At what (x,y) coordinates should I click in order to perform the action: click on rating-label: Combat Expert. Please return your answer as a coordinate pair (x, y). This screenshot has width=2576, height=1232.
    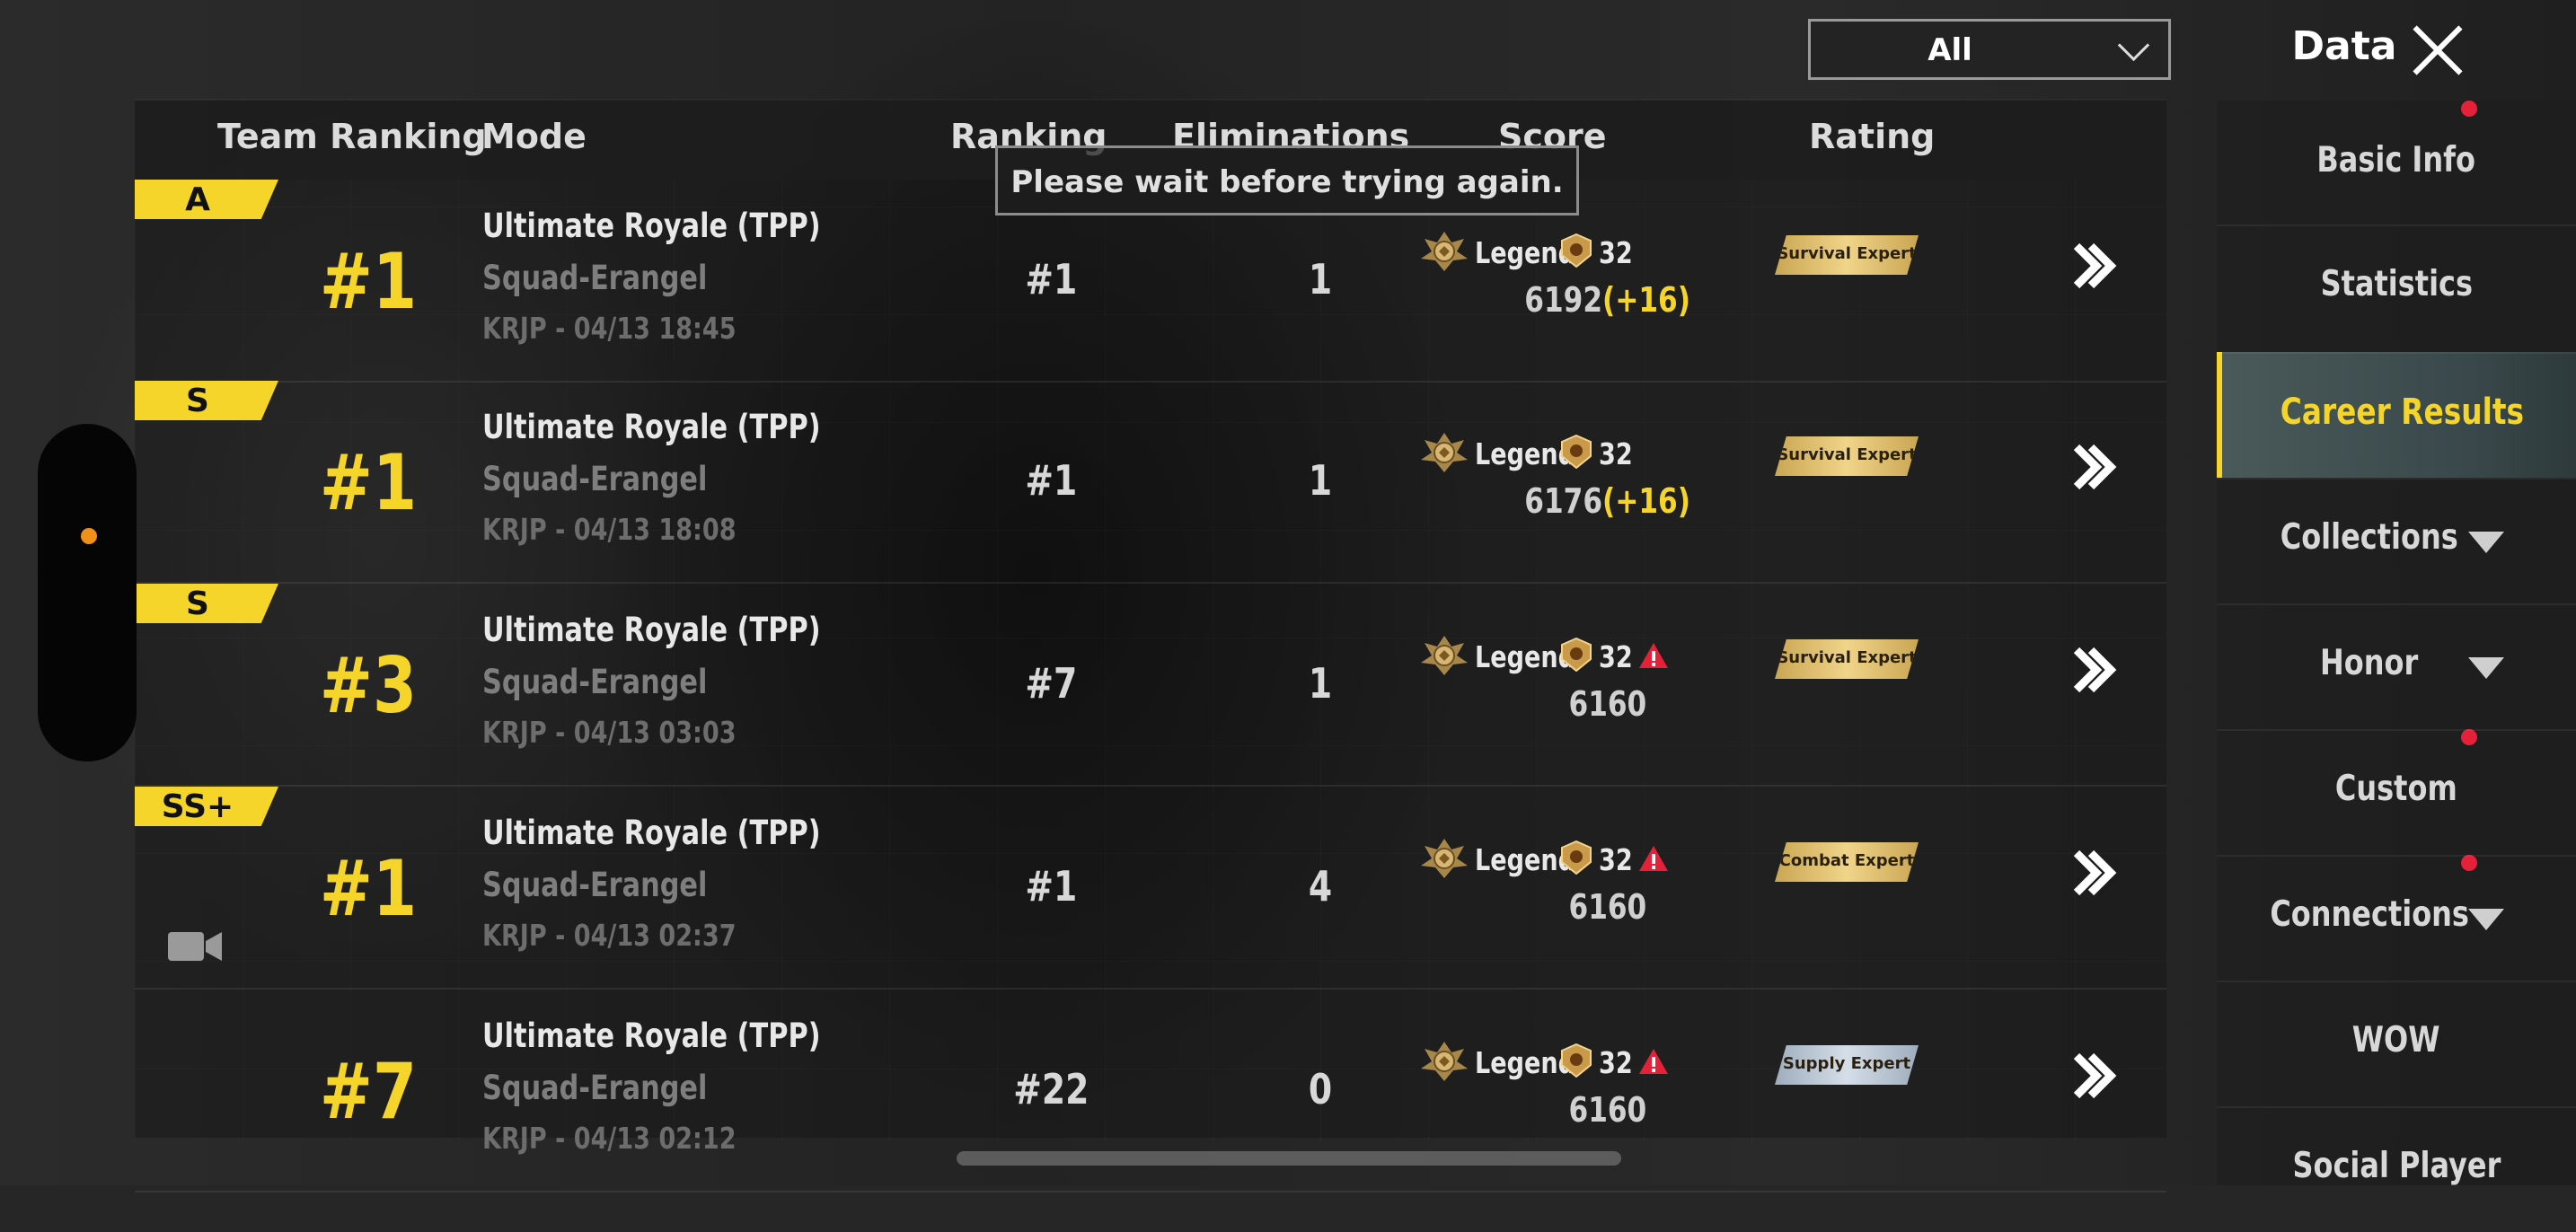
    Looking at the image, I should click on (1846, 860).